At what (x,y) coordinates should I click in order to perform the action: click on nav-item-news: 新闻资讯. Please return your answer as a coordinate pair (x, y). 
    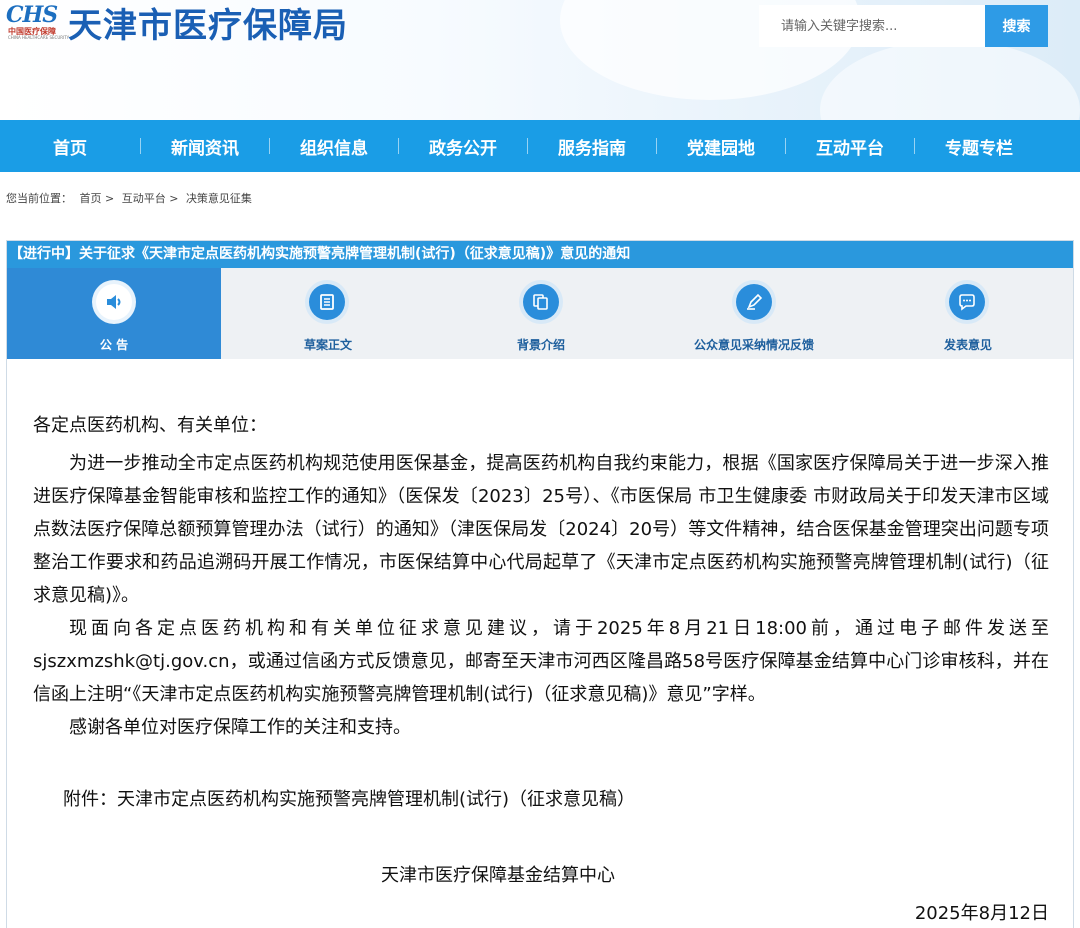
    Looking at the image, I should click on (205, 146).